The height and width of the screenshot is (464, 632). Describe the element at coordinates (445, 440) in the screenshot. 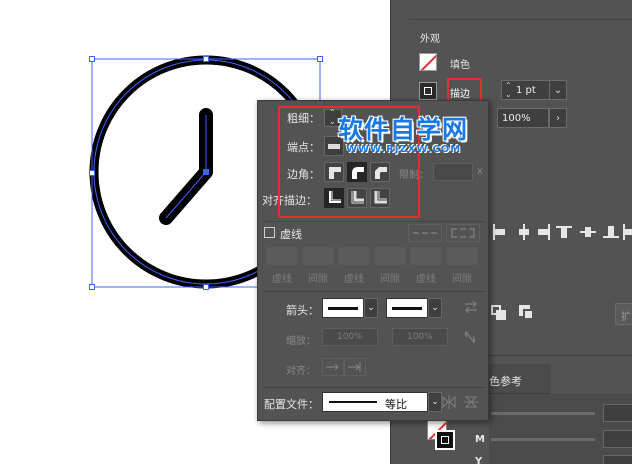

I see `stroke-color-widget` at that location.